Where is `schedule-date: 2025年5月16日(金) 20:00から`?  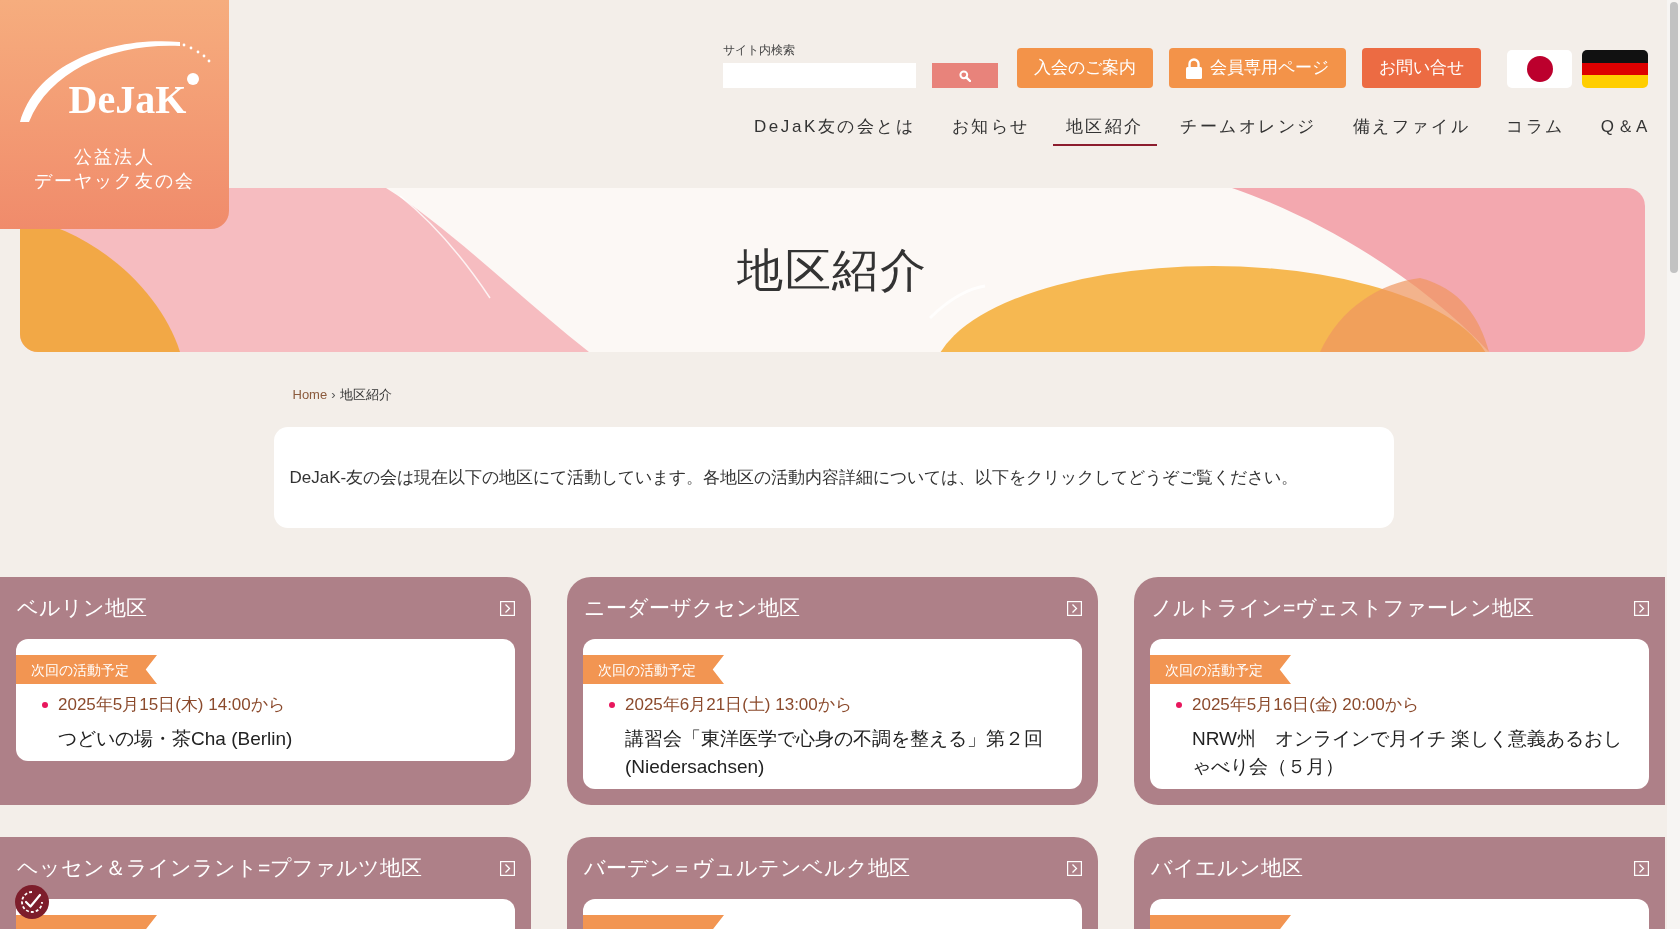
schedule-date: 2025年5月16日(金) 20:00から is located at coordinates (1305, 705).